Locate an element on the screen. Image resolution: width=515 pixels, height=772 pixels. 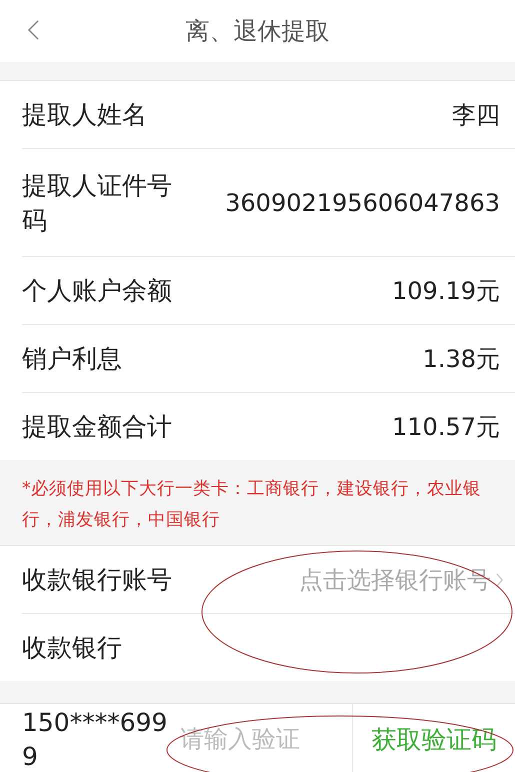
field-label: 收款银行账号 is located at coordinates (97, 580).